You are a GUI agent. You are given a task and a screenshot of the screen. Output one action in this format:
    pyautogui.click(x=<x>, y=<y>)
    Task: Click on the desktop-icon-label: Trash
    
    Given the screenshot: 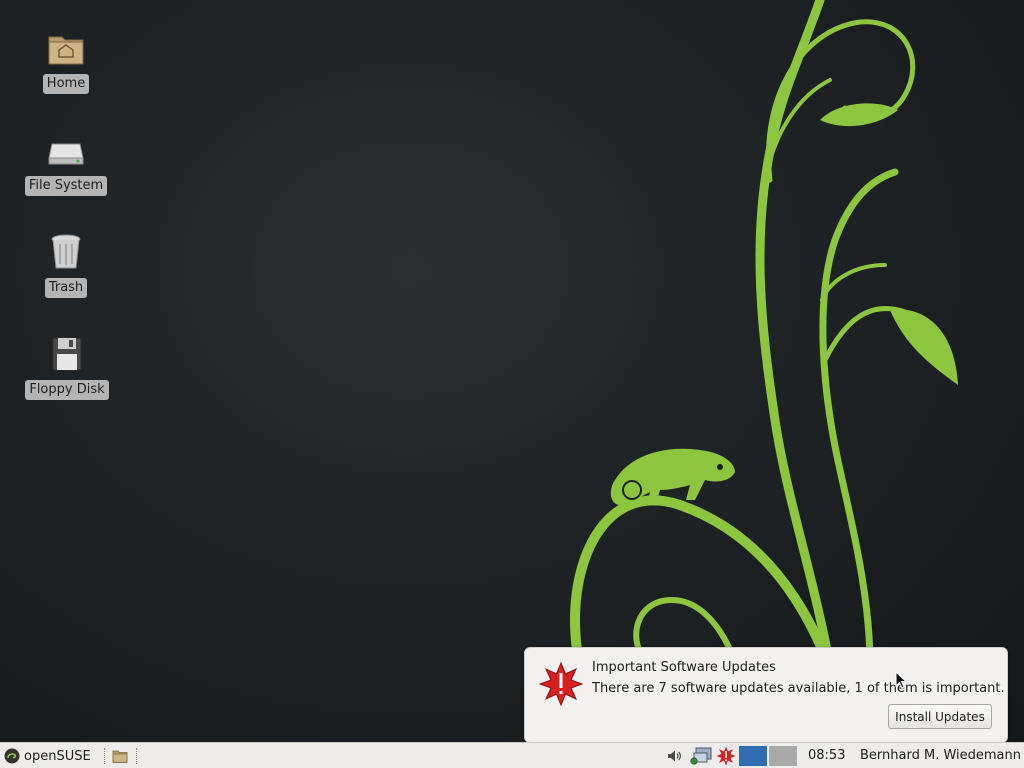 What is the action you would take?
    pyautogui.click(x=66, y=288)
    